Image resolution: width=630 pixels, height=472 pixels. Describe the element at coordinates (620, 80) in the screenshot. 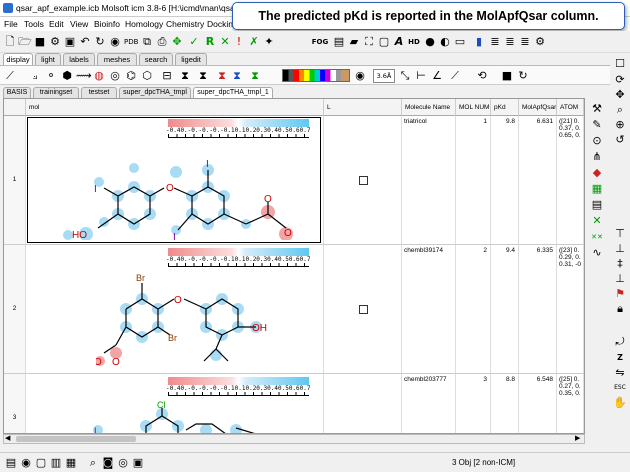

I see `rotate-view-icon: ⟳` at that location.